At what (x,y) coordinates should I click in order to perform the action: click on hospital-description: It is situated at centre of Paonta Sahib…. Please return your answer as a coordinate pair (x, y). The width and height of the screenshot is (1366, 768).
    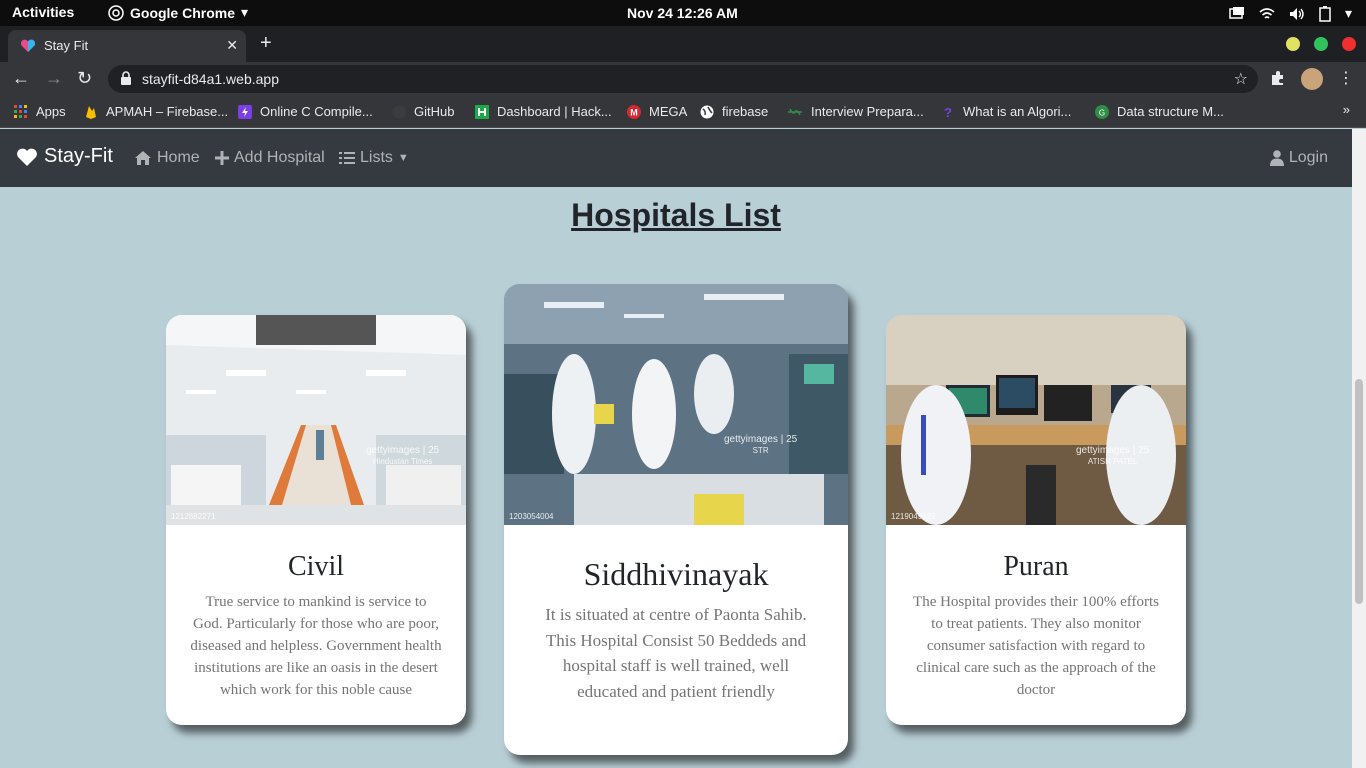
    Looking at the image, I should click on (676, 653).